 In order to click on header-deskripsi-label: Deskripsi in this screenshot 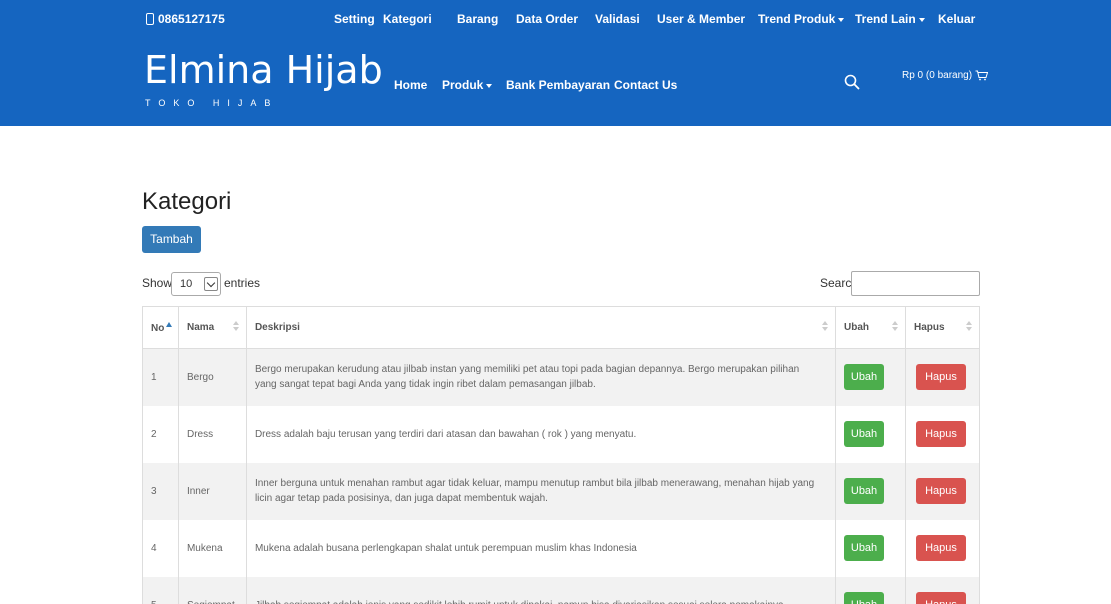, I will do `click(277, 327)`.